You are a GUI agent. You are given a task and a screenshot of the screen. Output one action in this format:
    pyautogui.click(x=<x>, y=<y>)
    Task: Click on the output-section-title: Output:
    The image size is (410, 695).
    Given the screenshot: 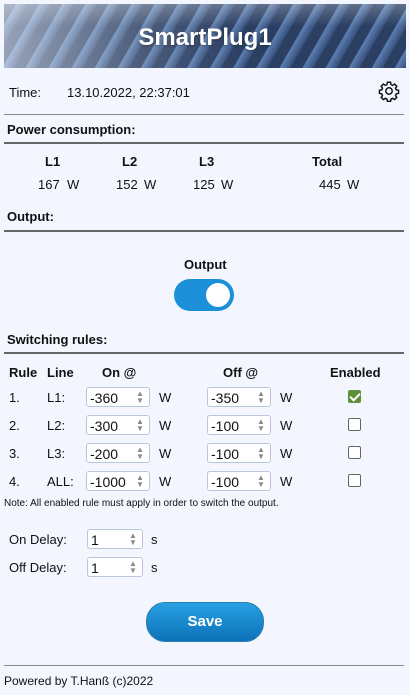 What is the action you would take?
    pyautogui.click(x=30, y=216)
    